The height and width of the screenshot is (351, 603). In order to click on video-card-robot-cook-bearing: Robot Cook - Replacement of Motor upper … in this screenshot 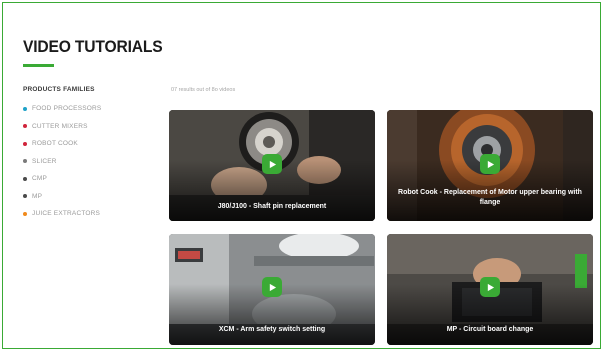, I will do `click(490, 165)`.